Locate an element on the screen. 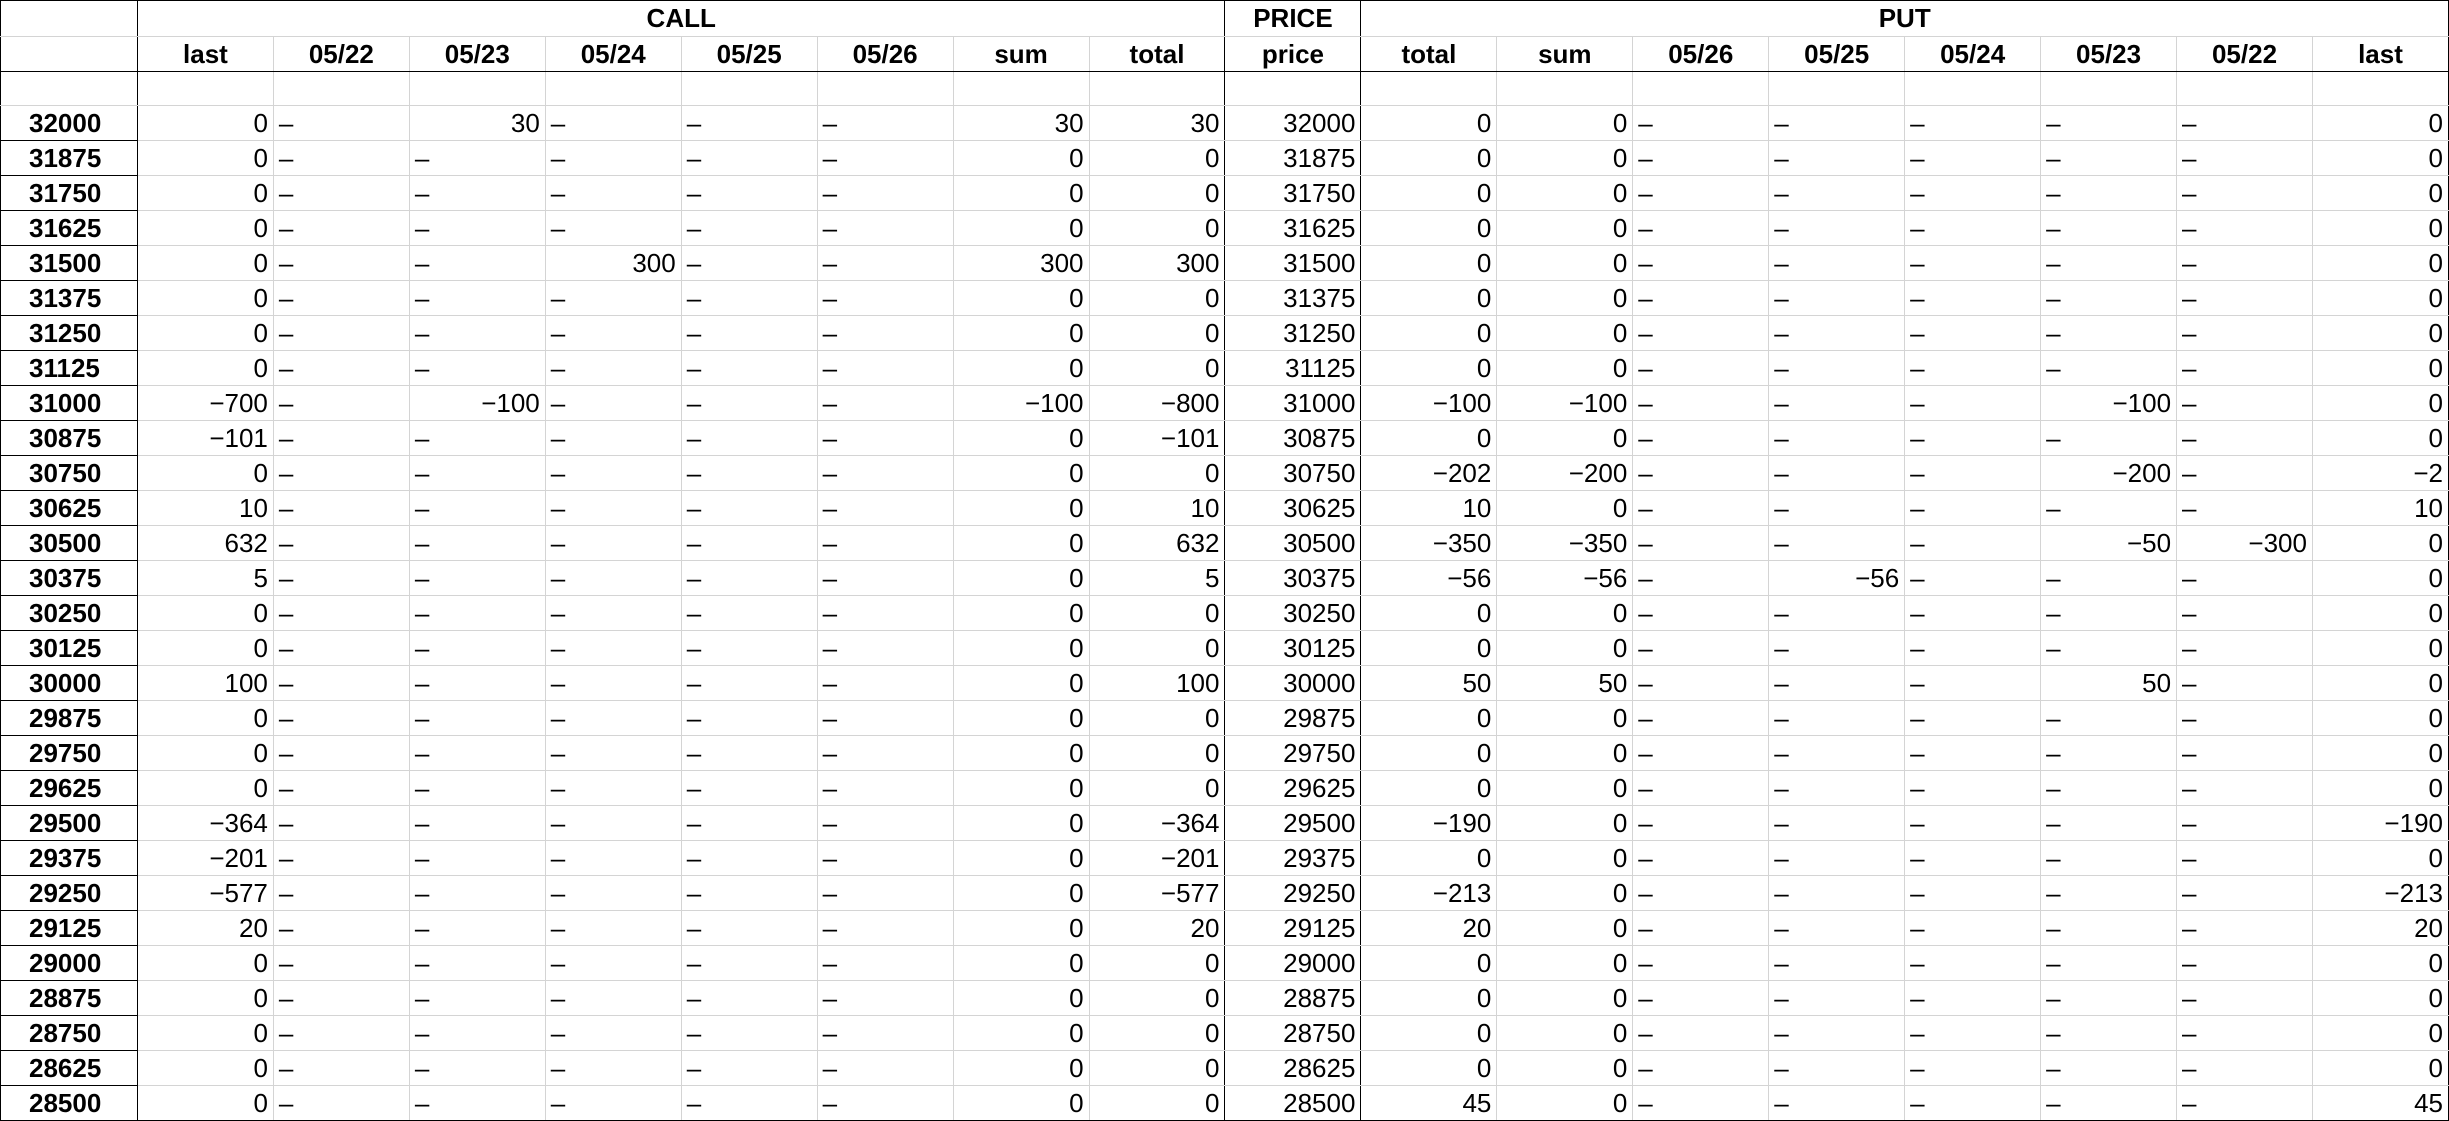  strike-cell: 28750 is located at coordinates (69, 1033).